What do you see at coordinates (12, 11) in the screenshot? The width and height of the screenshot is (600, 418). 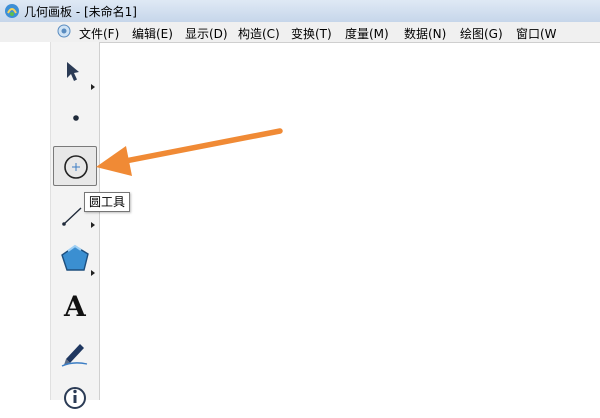 I see `app-logo-icon` at bounding box center [12, 11].